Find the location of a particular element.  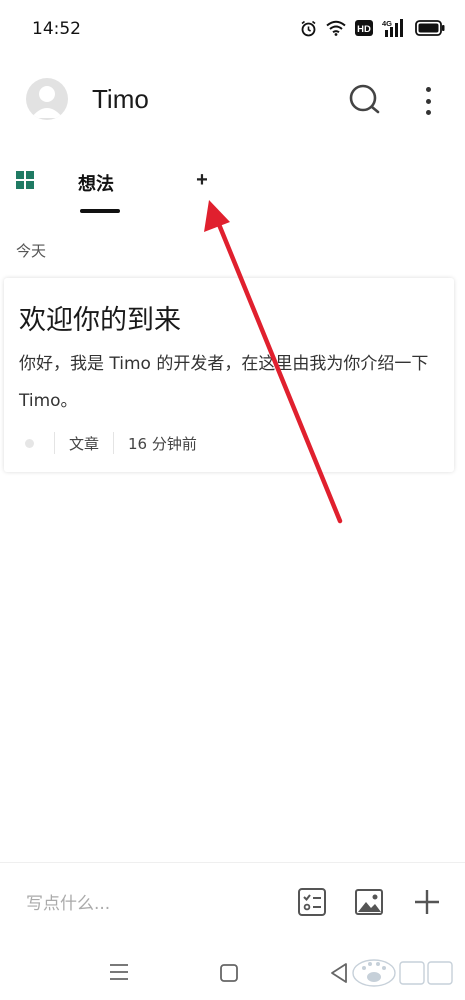

baidu-watermark-logo is located at coordinates (402, 973).